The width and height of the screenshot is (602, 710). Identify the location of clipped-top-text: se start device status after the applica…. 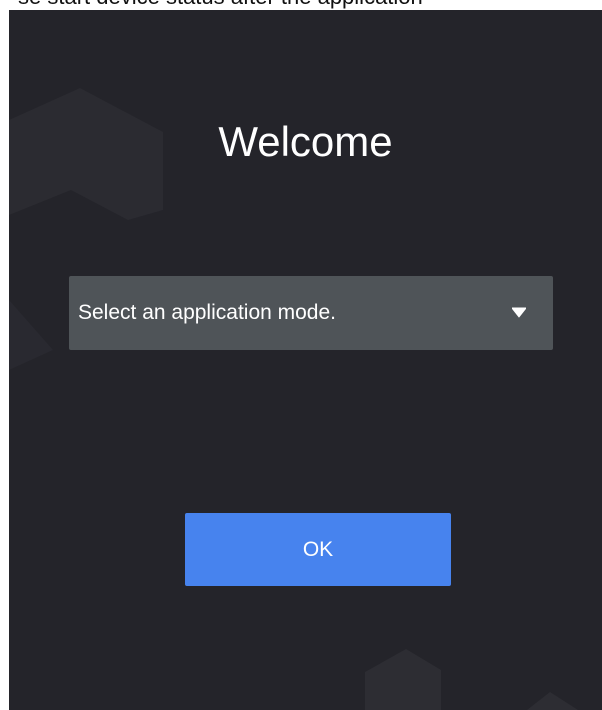
(301, 5).